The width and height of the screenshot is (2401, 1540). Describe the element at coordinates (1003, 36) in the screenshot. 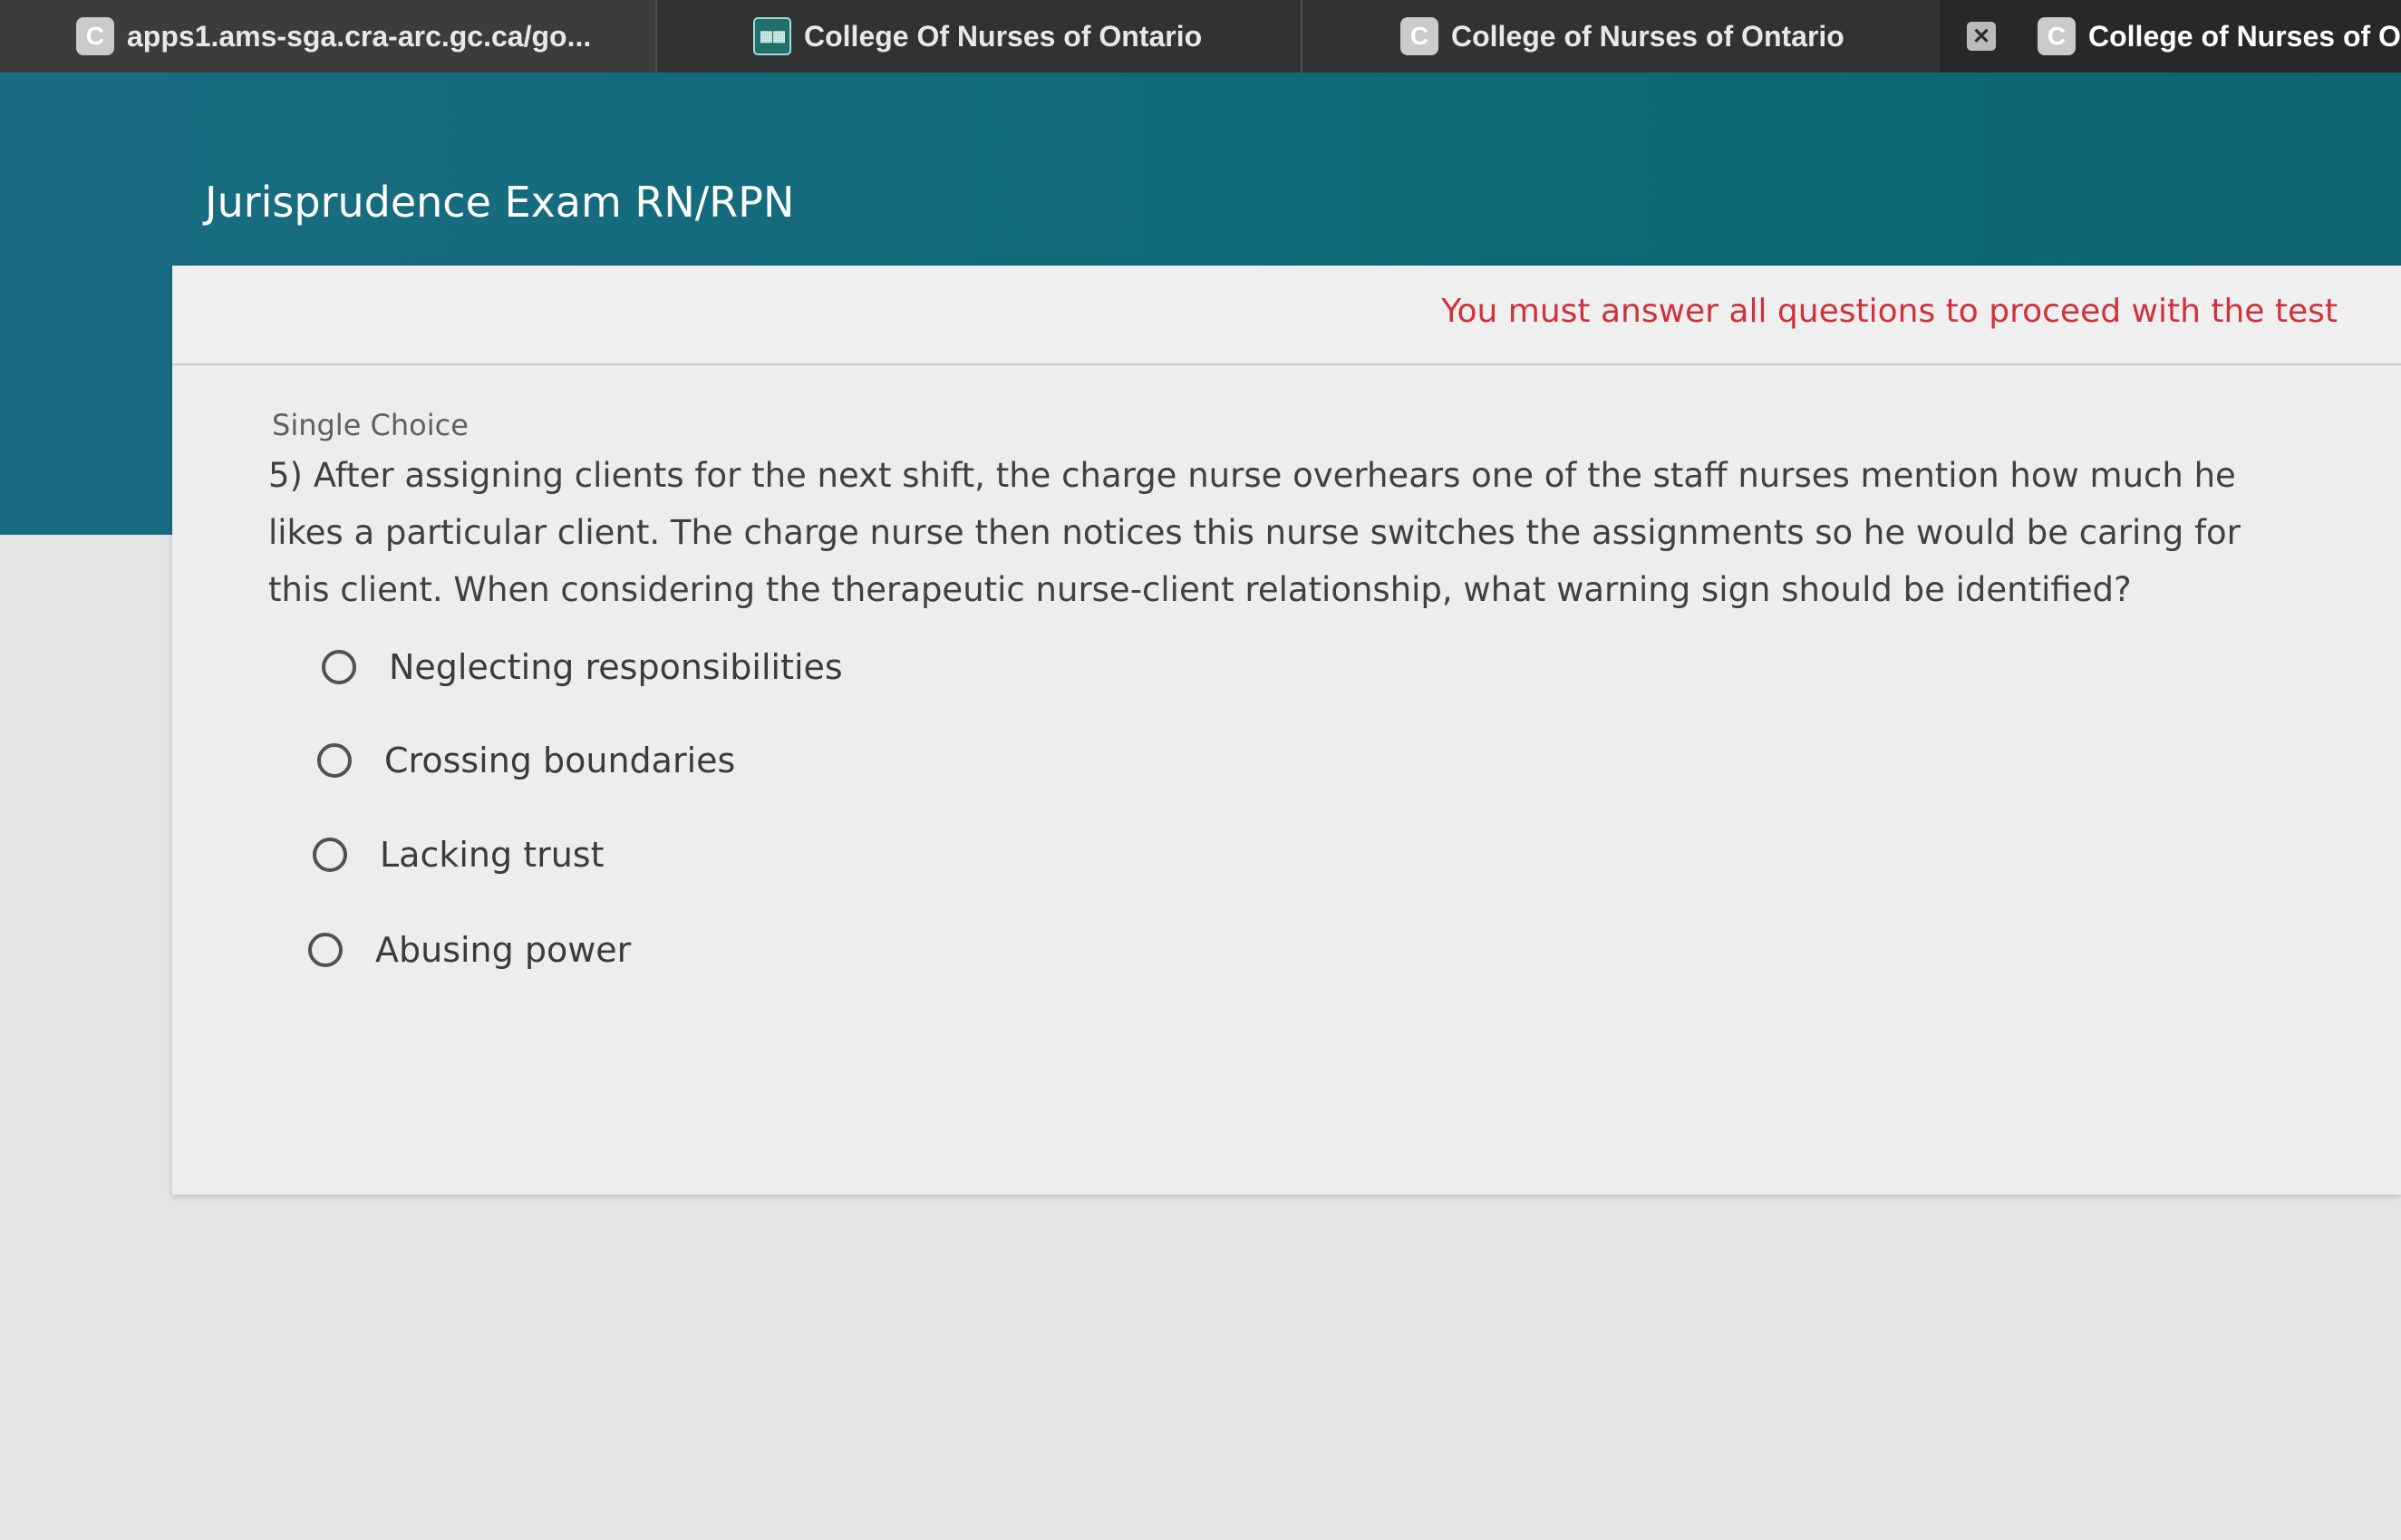

I see `tab-label: College Of Nurses of Ontario` at that location.